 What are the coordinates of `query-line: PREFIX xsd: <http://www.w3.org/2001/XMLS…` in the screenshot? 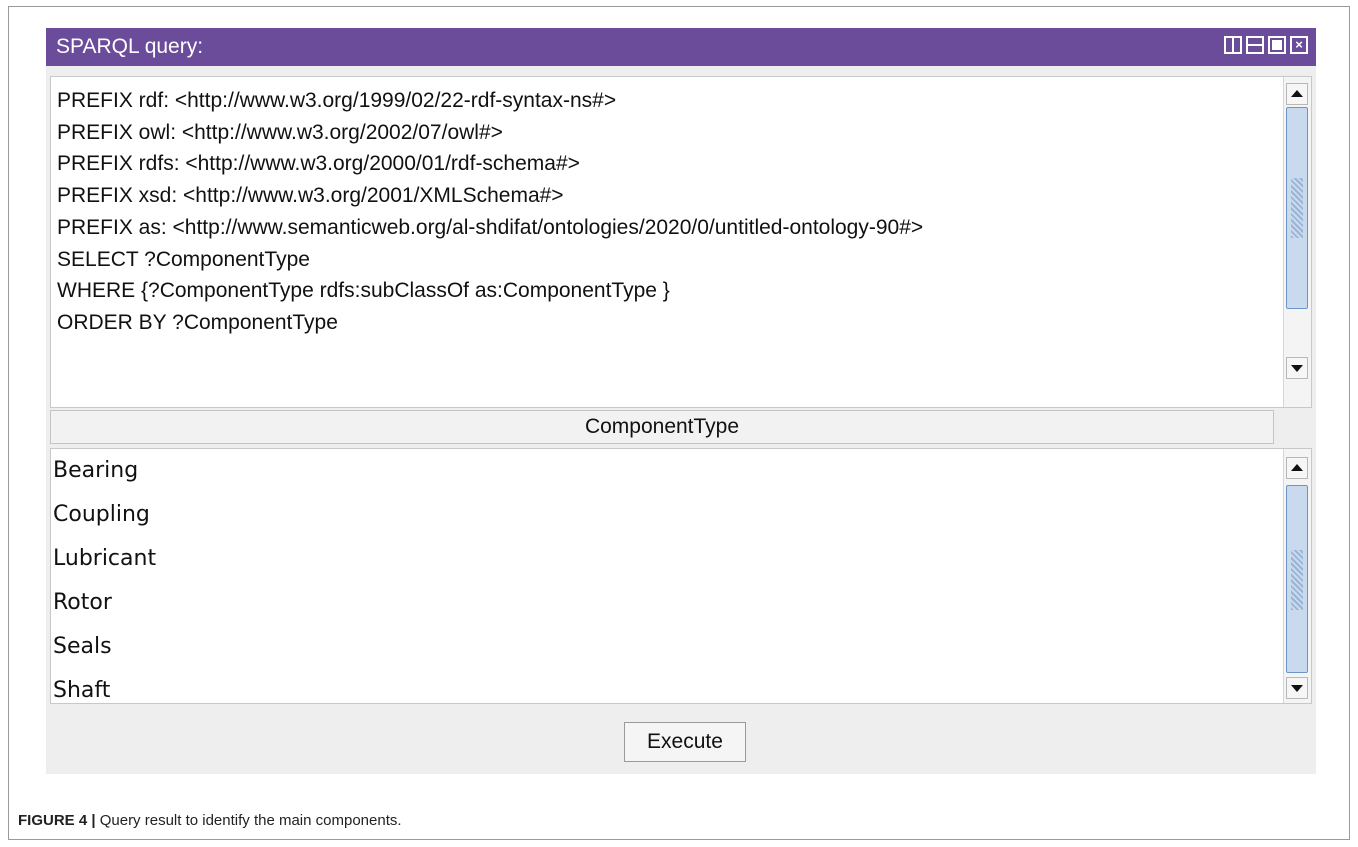 It's located at (310, 196).